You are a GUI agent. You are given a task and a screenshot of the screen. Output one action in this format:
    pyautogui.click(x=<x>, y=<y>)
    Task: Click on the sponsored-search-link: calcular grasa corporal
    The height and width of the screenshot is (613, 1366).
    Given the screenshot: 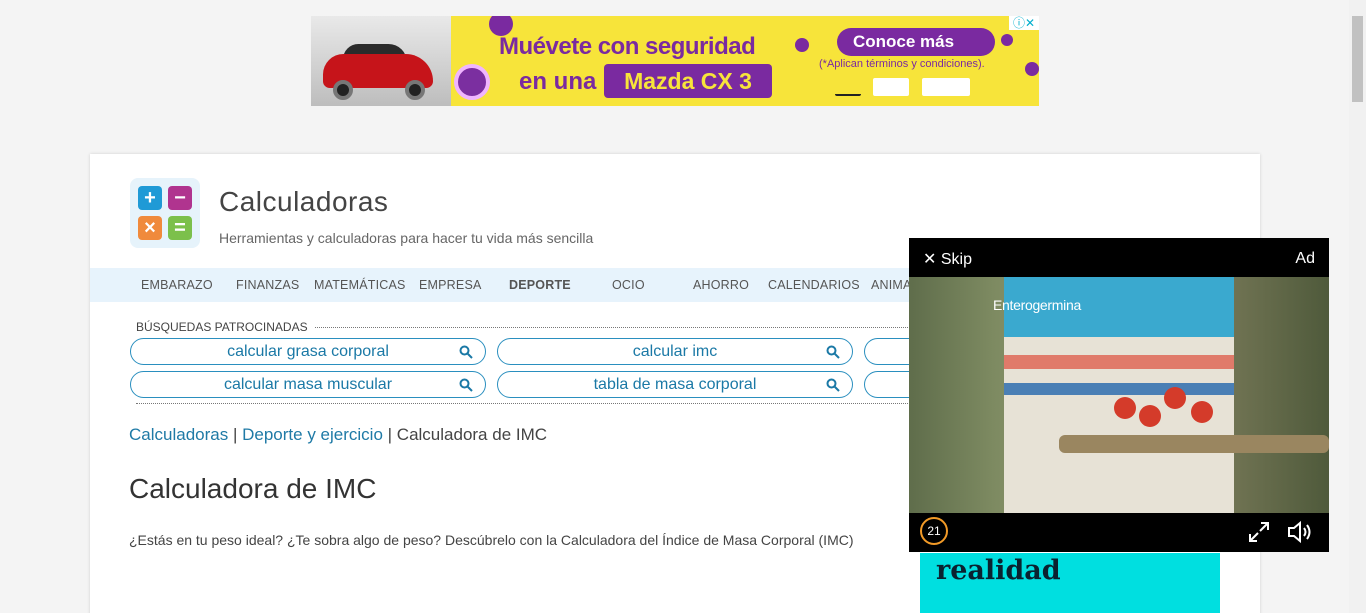 What is the action you would take?
    pyautogui.click(x=308, y=351)
    